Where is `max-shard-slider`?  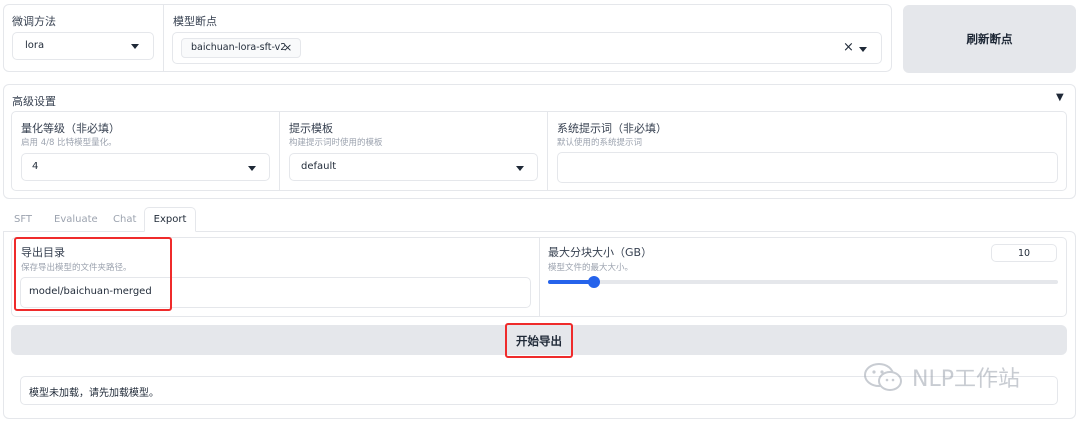 max-shard-slider is located at coordinates (803, 282).